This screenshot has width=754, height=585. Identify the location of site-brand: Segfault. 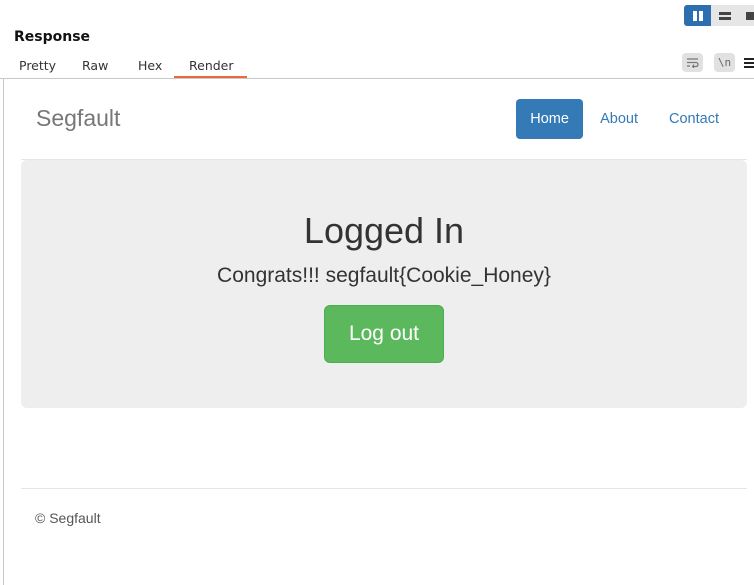
(78, 118).